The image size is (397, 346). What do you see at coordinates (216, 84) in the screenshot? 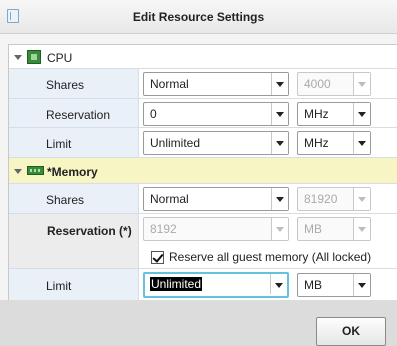
I see `cpu-shares-select: Normal` at bounding box center [216, 84].